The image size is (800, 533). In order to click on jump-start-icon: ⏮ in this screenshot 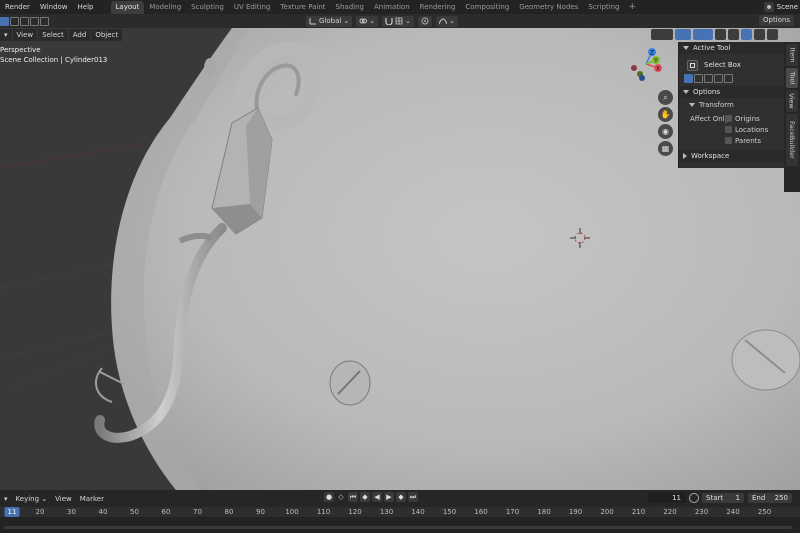, I will do `click(353, 497)`.